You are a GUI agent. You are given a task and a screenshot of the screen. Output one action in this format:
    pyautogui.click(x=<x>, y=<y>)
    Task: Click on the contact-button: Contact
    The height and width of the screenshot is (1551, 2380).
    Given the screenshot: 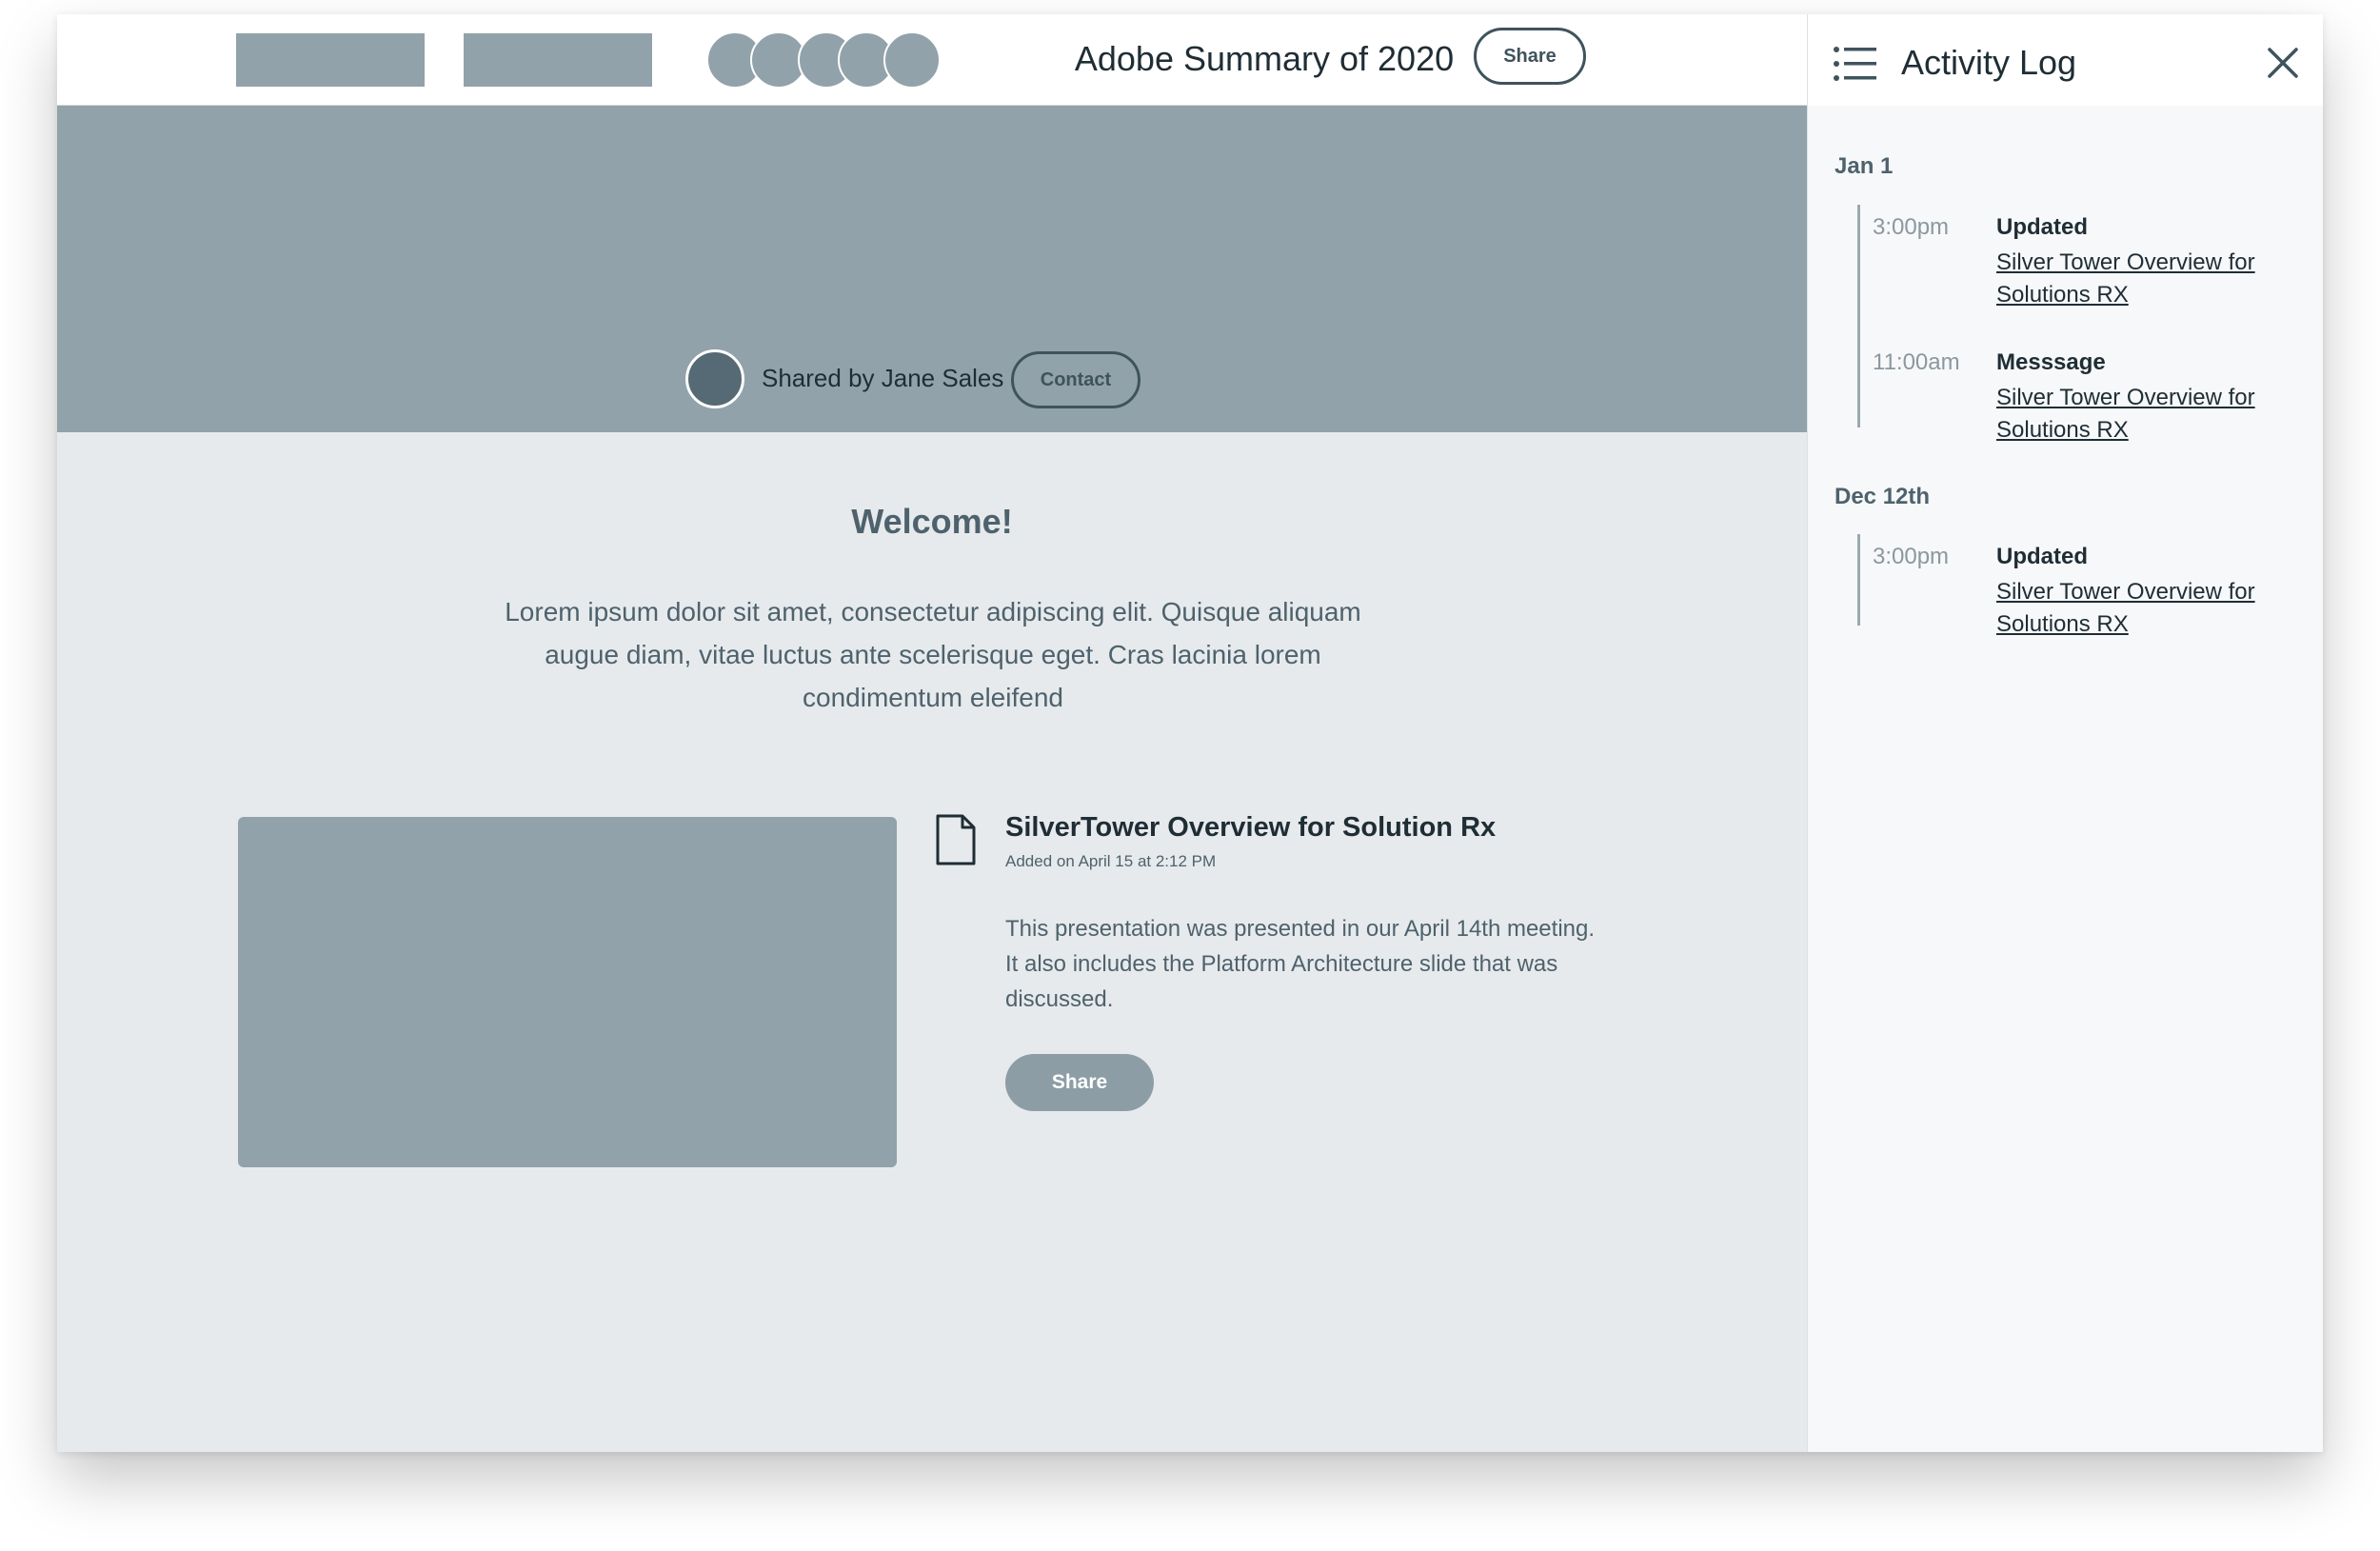 What is the action you would take?
    pyautogui.click(x=1075, y=379)
    